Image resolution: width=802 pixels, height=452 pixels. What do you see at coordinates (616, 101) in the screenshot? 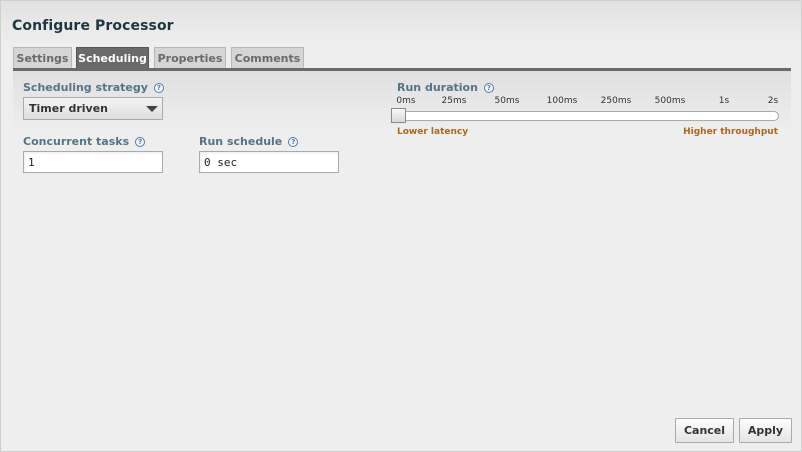
I see `run-duration-tick: 250ms` at bounding box center [616, 101].